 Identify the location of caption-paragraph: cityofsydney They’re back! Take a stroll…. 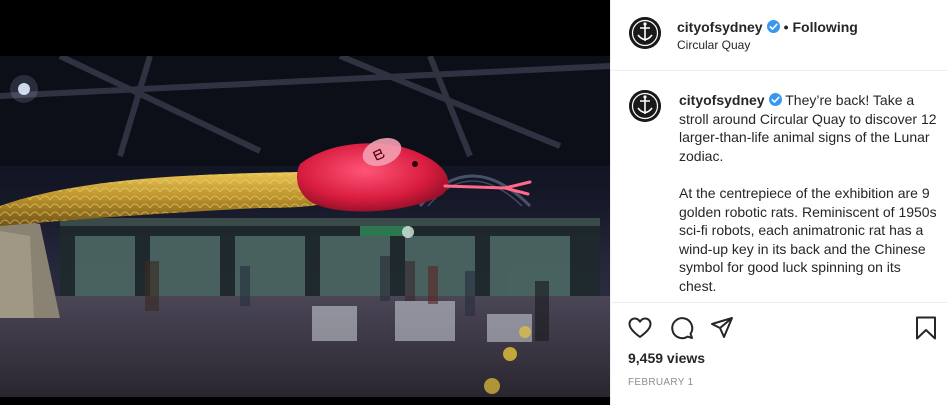
(810, 128).